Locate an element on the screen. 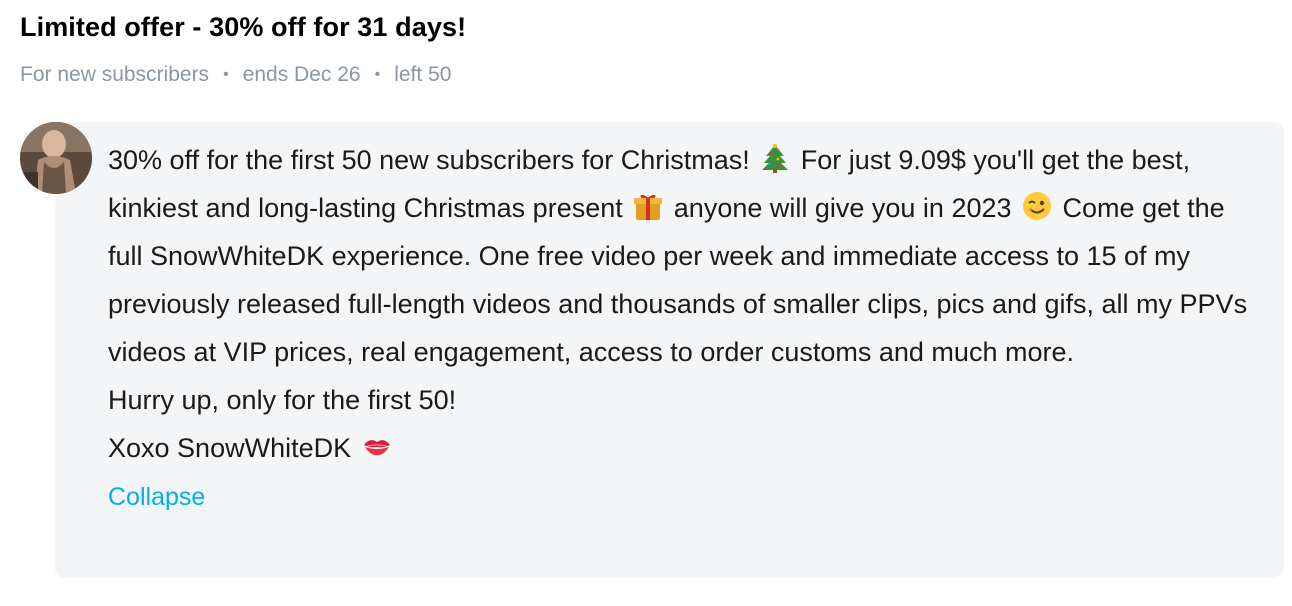  offer-audience: For new subscribers is located at coordinates (115, 74).